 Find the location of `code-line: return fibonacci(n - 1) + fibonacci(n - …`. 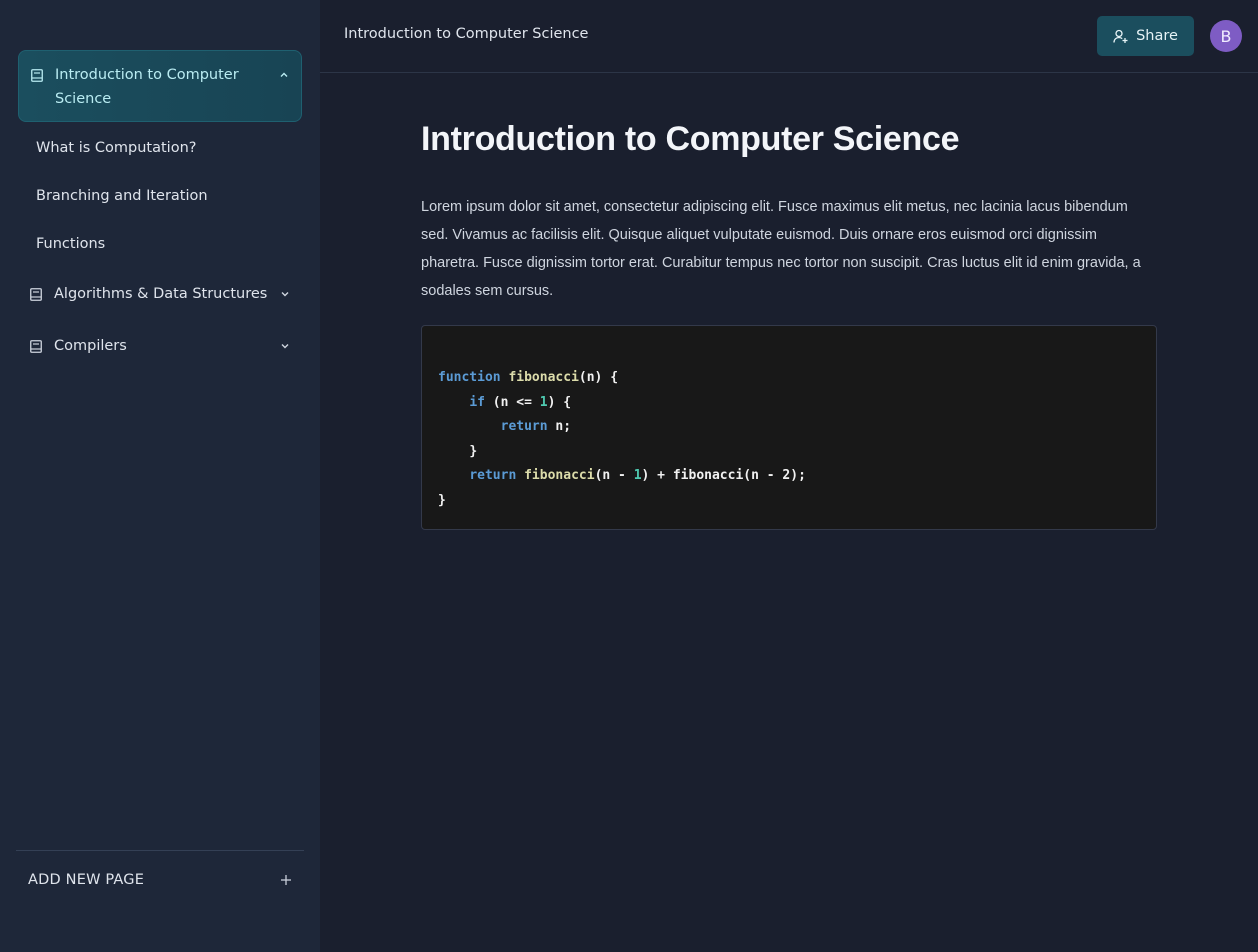

code-line: return fibonacci(n - 1) + fibonacci(n - … is located at coordinates (637, 475).